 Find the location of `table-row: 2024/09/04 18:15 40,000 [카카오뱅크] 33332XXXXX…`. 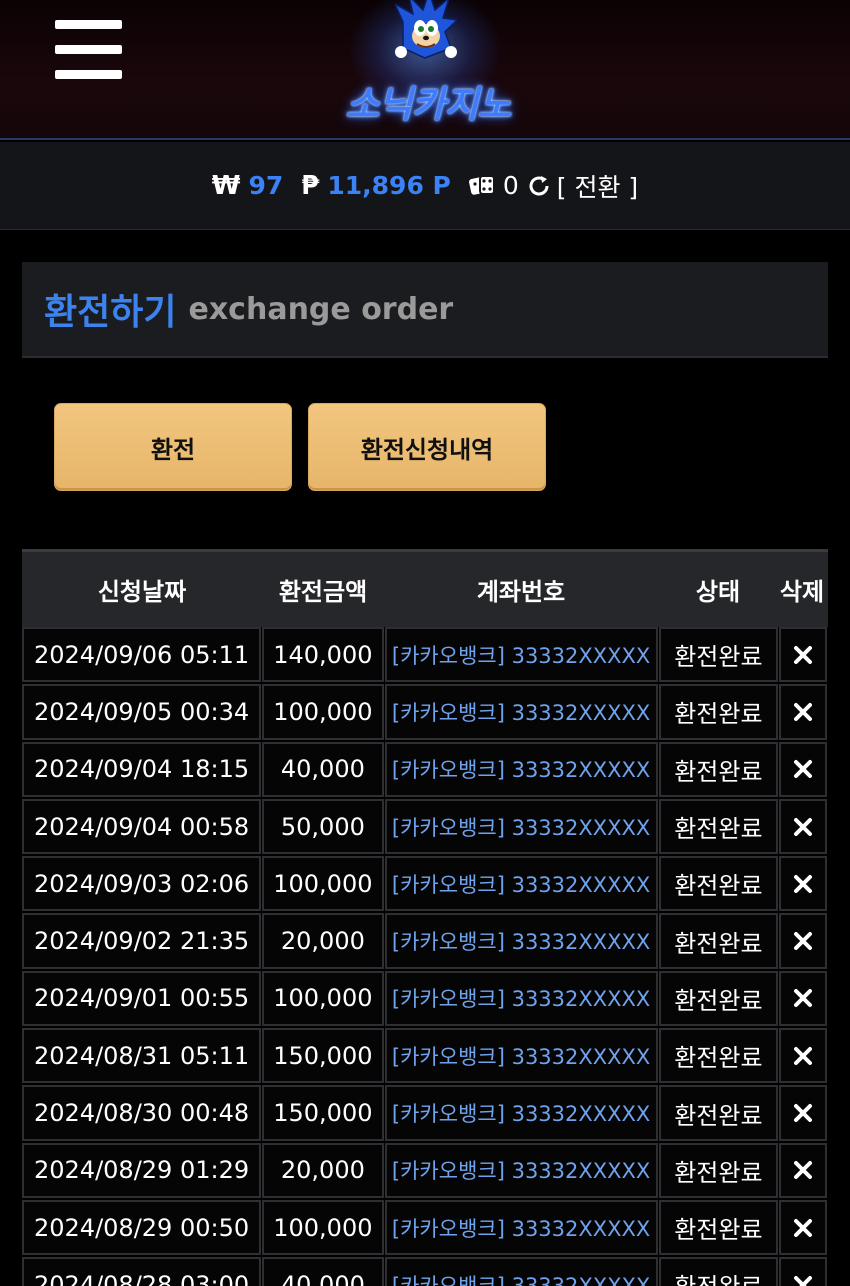

table-row: 2024/09/04 18:15 40,000 [카카오뱅크] 33332XXXXX… is located at coordinates (425, 770).